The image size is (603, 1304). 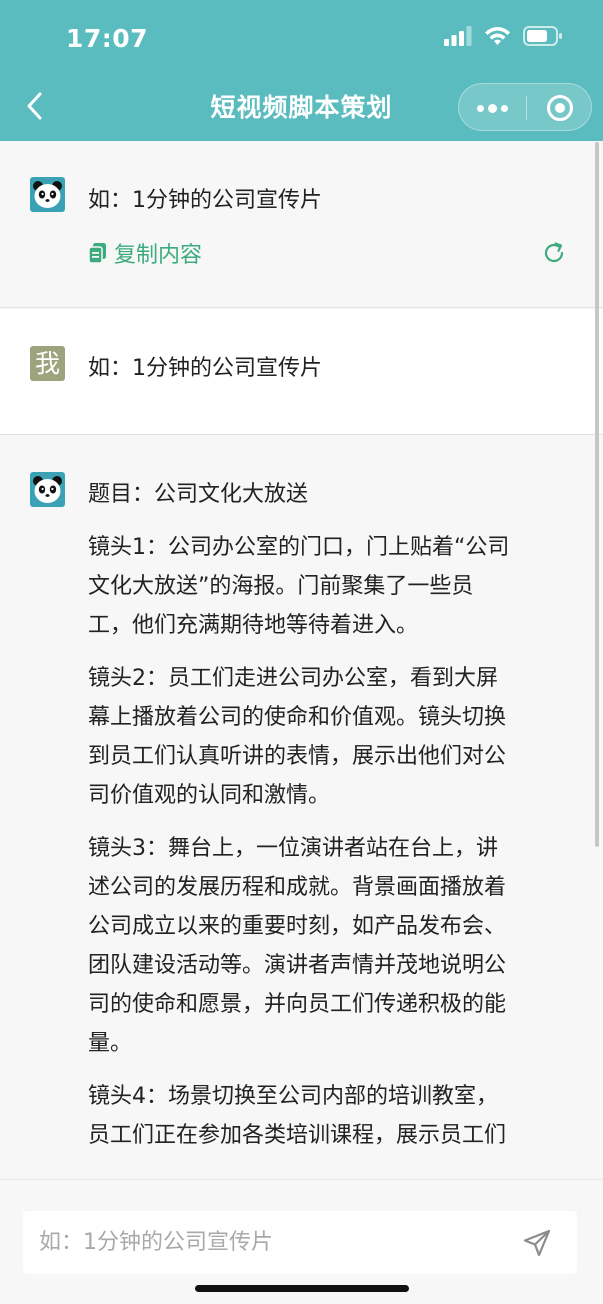 What do you see at coordinates (302, 1288) in the screenshot?
I see `home-indicator` at bounding box center [302, 1288].